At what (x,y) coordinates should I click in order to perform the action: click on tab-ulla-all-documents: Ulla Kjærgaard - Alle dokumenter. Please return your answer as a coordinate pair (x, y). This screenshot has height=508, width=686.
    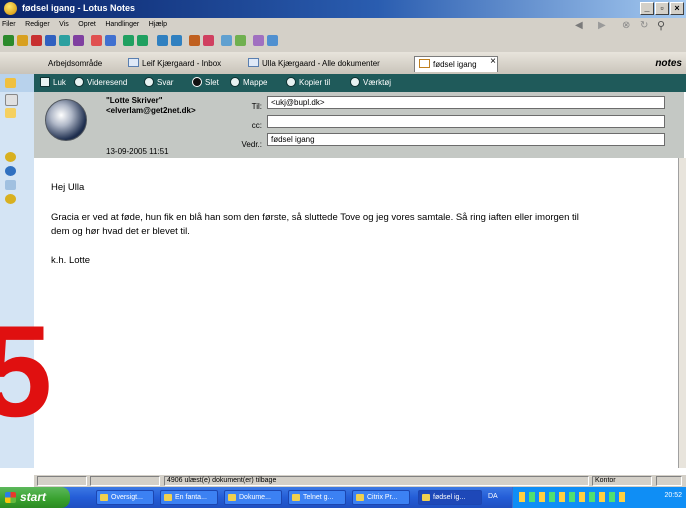
    Looking at the image, I should click on (314, 64).